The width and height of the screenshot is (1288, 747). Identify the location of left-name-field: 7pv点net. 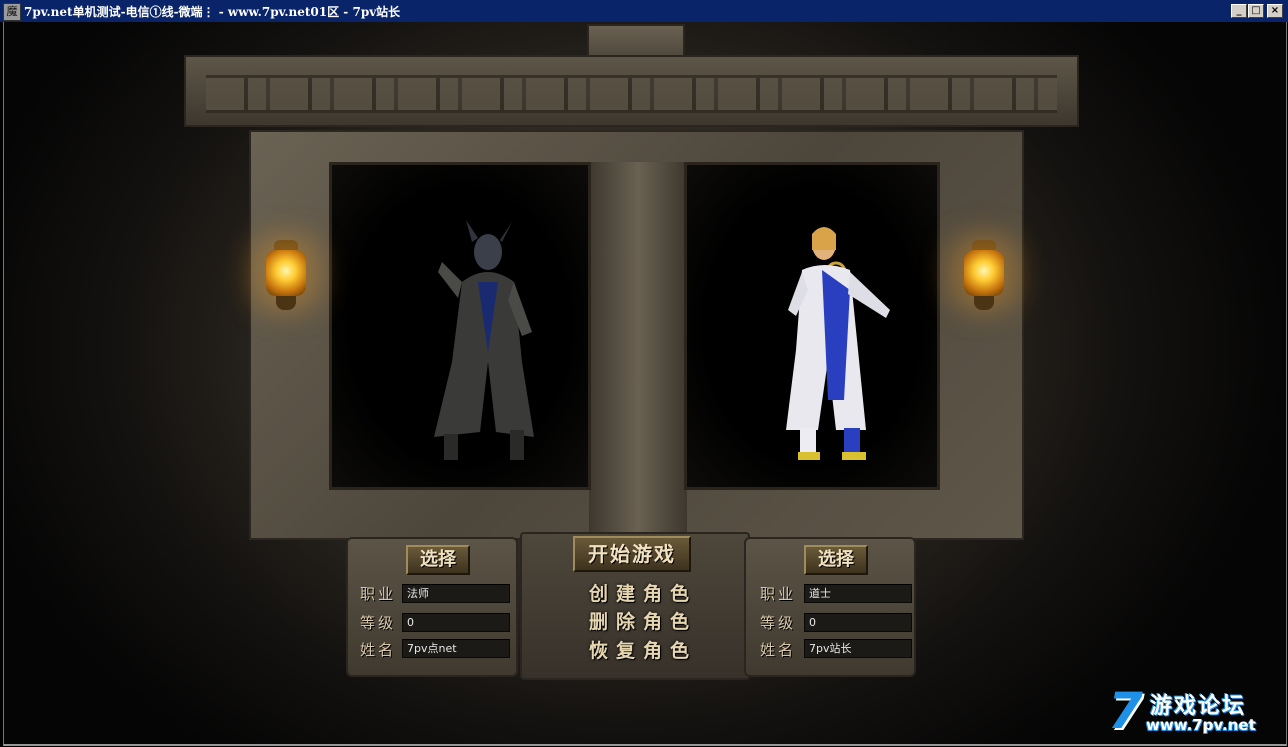
(456, 648).